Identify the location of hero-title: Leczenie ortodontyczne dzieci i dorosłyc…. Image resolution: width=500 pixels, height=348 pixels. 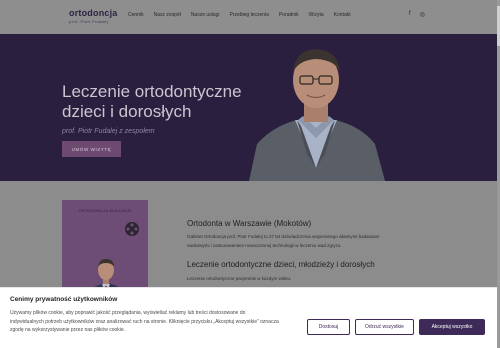
(152, 102).